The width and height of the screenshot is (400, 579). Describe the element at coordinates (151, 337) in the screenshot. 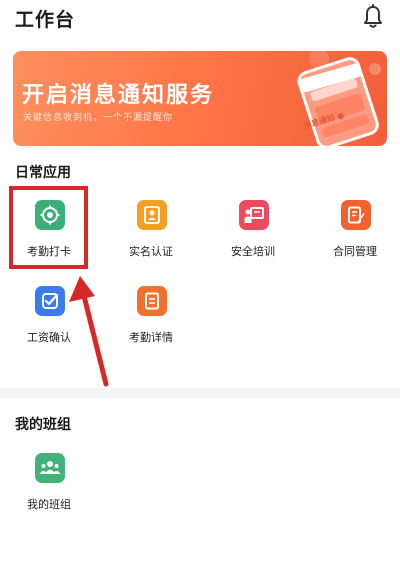

I see `app-label: 考勤详情` at that location.